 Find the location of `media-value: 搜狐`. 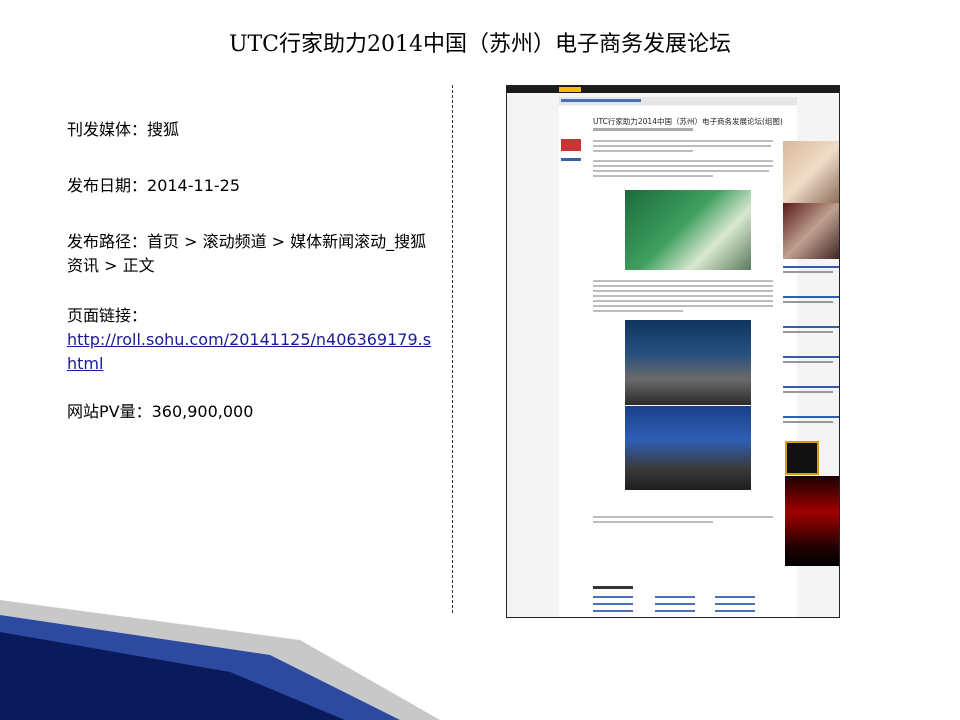

media-value: 搜狐 is located at coordinates (163, 129).